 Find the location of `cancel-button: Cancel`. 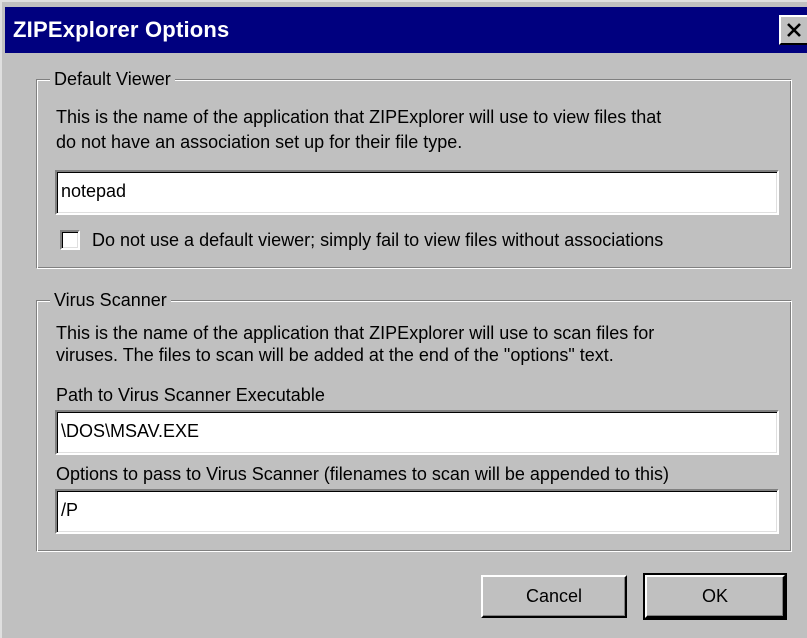

cancel-button: Cancel is located at coordinates (554, 596).